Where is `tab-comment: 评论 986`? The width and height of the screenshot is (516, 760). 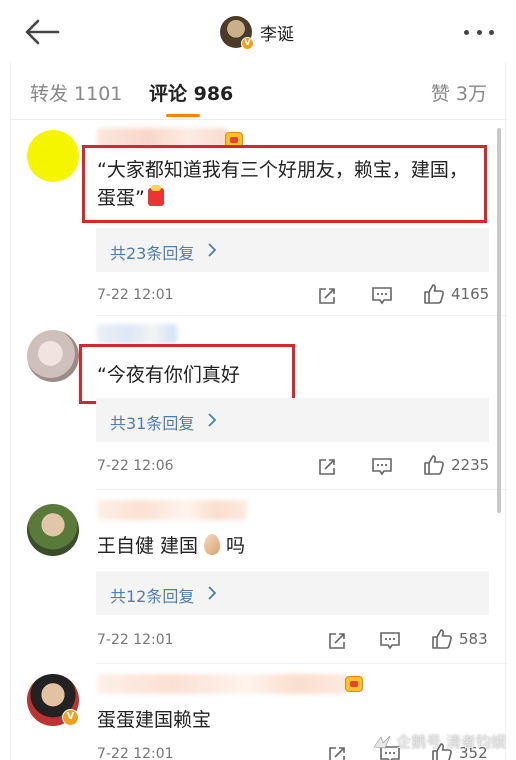 tab-comment: 评论 986 is located at coordinates (191, 92).